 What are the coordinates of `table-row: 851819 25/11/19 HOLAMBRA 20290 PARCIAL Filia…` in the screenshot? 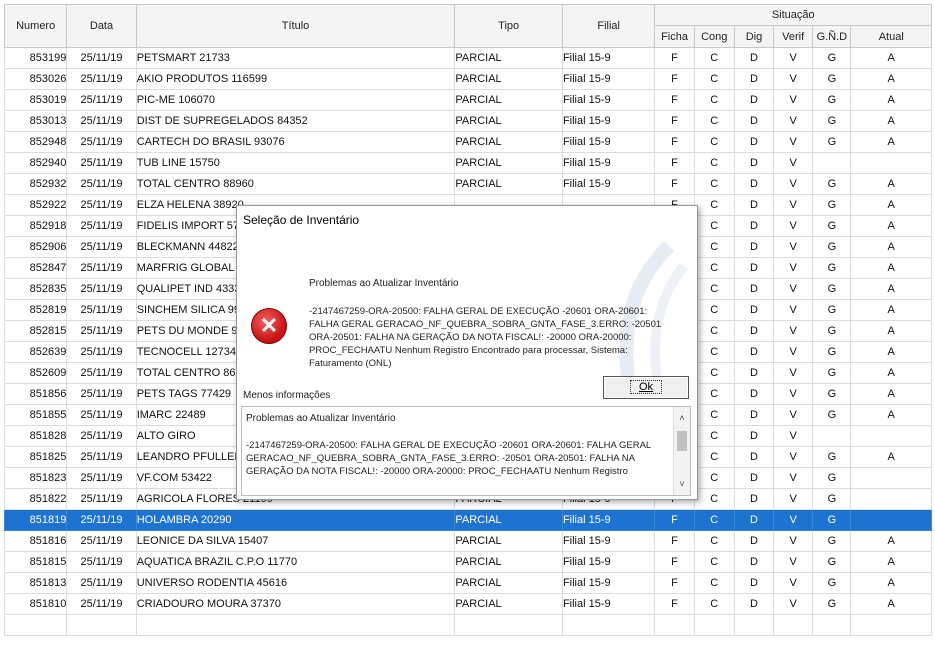 It's located at (467, 520).